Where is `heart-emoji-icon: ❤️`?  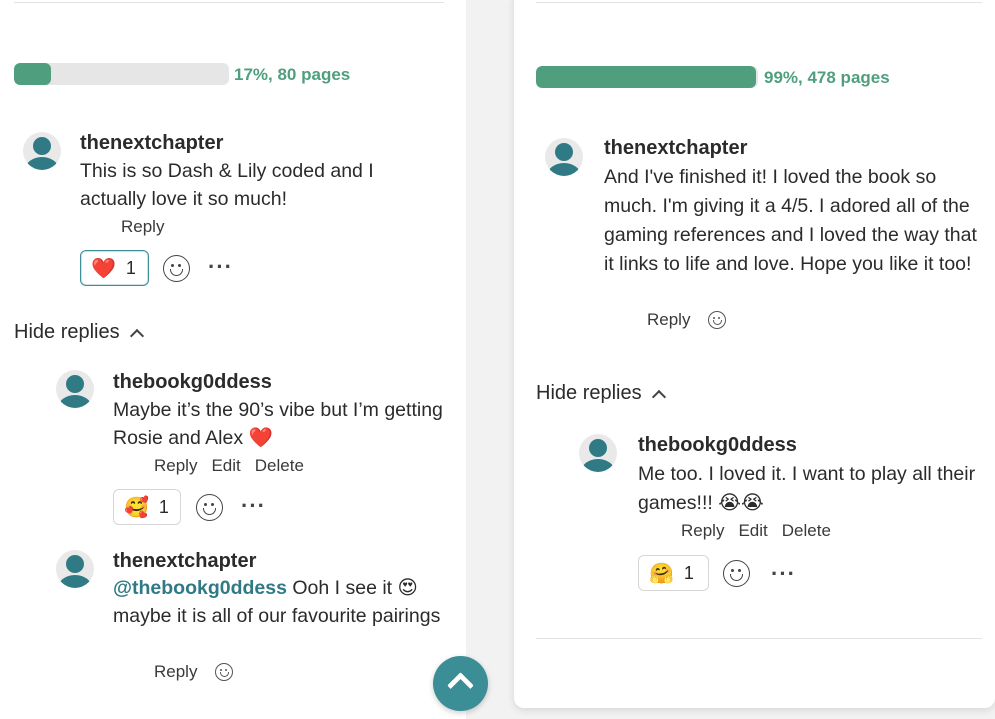
heart-emoji-icon: ❤️ is located at coordinates (103, 268).